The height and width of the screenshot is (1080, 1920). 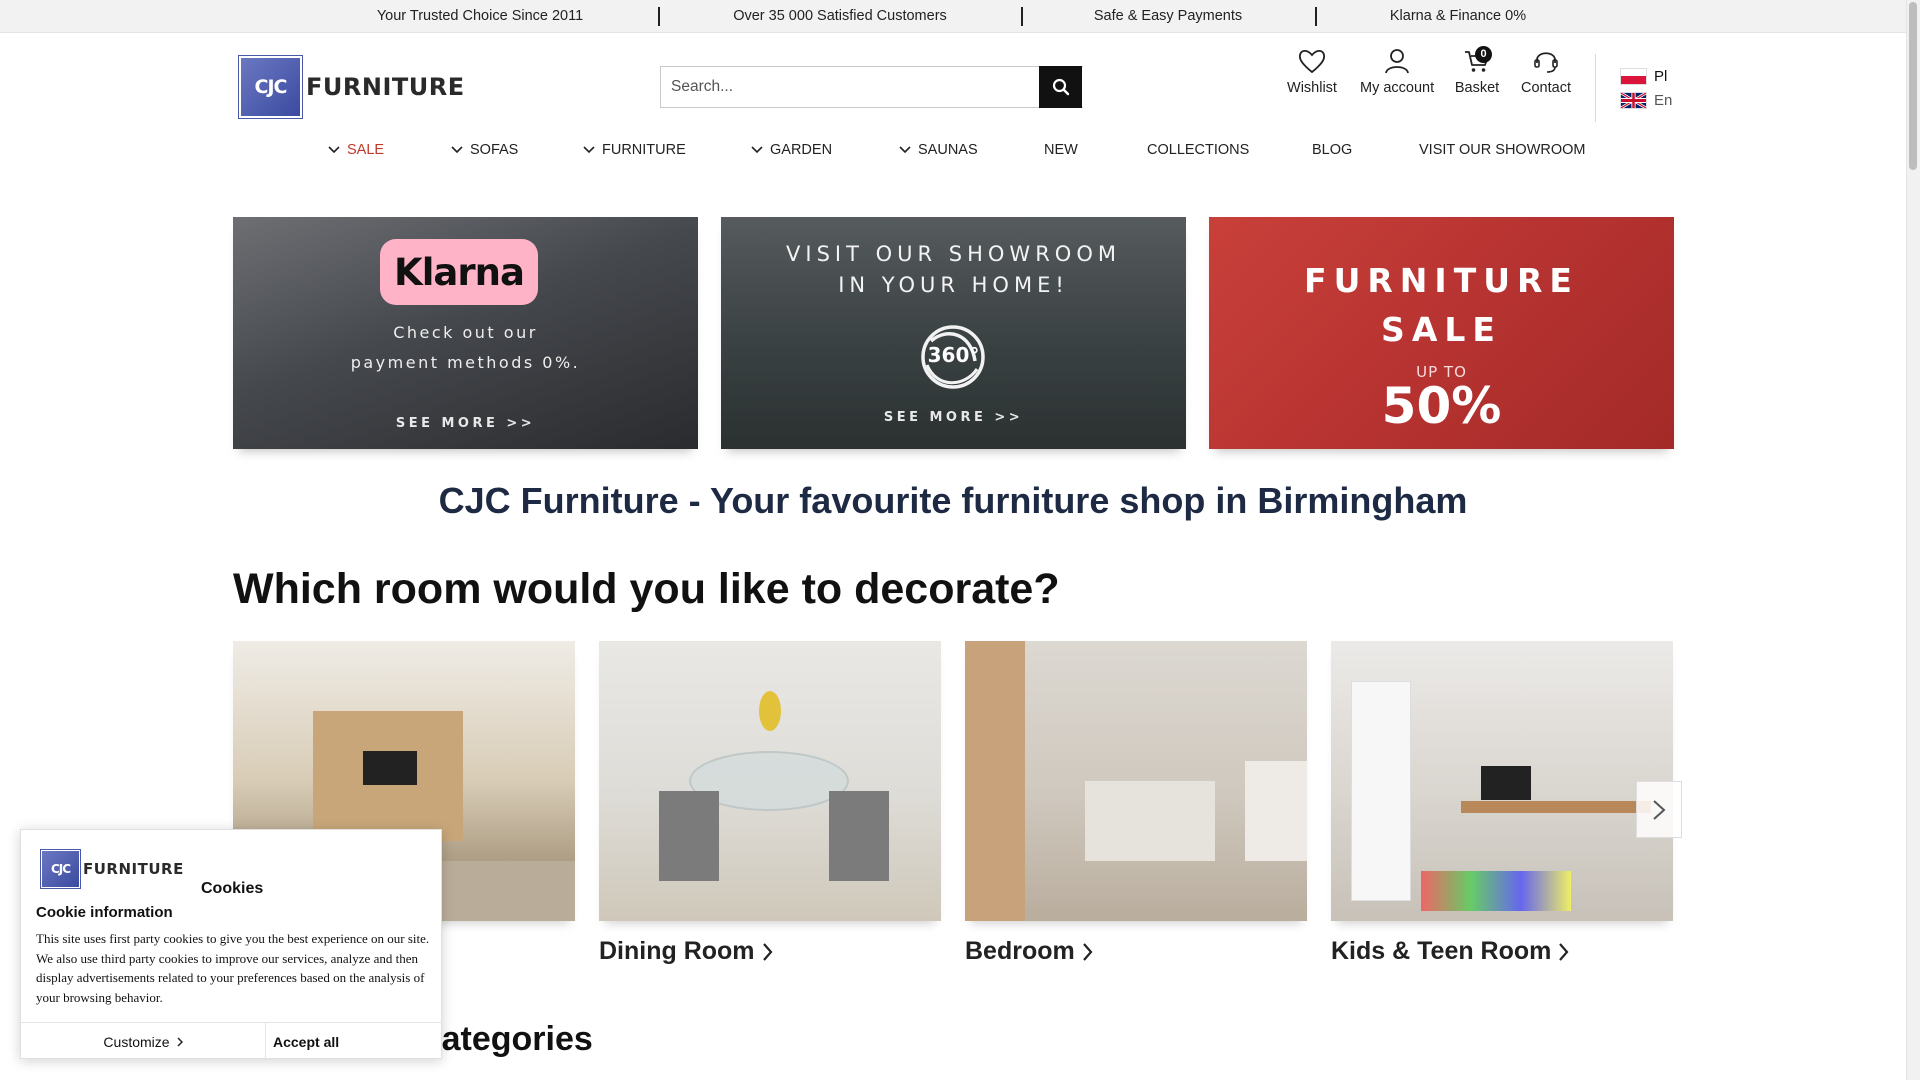 What do you see at coordinates (1643, 76) in the screenshot?
I see `language-pl: Pl` at bounding box center [1643, 76].